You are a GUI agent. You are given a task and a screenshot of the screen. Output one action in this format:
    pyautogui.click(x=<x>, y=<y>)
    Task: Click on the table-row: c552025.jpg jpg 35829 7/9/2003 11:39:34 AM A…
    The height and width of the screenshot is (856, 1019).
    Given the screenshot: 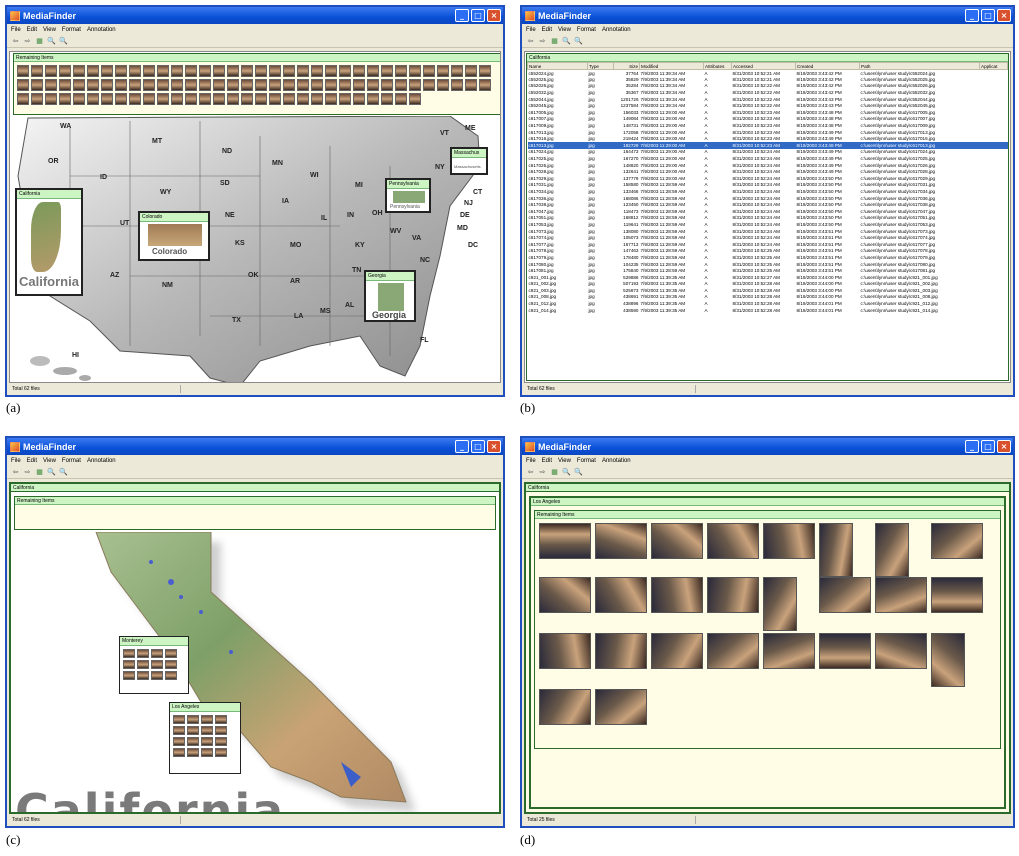 What is the action you would take?
    pyautogui.click(x=768, y=79)
    